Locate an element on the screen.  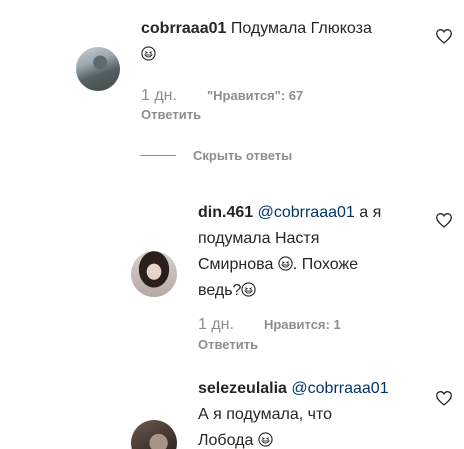
hide-replies-button: Скрыть ответы is located at coordinates (216, 155).